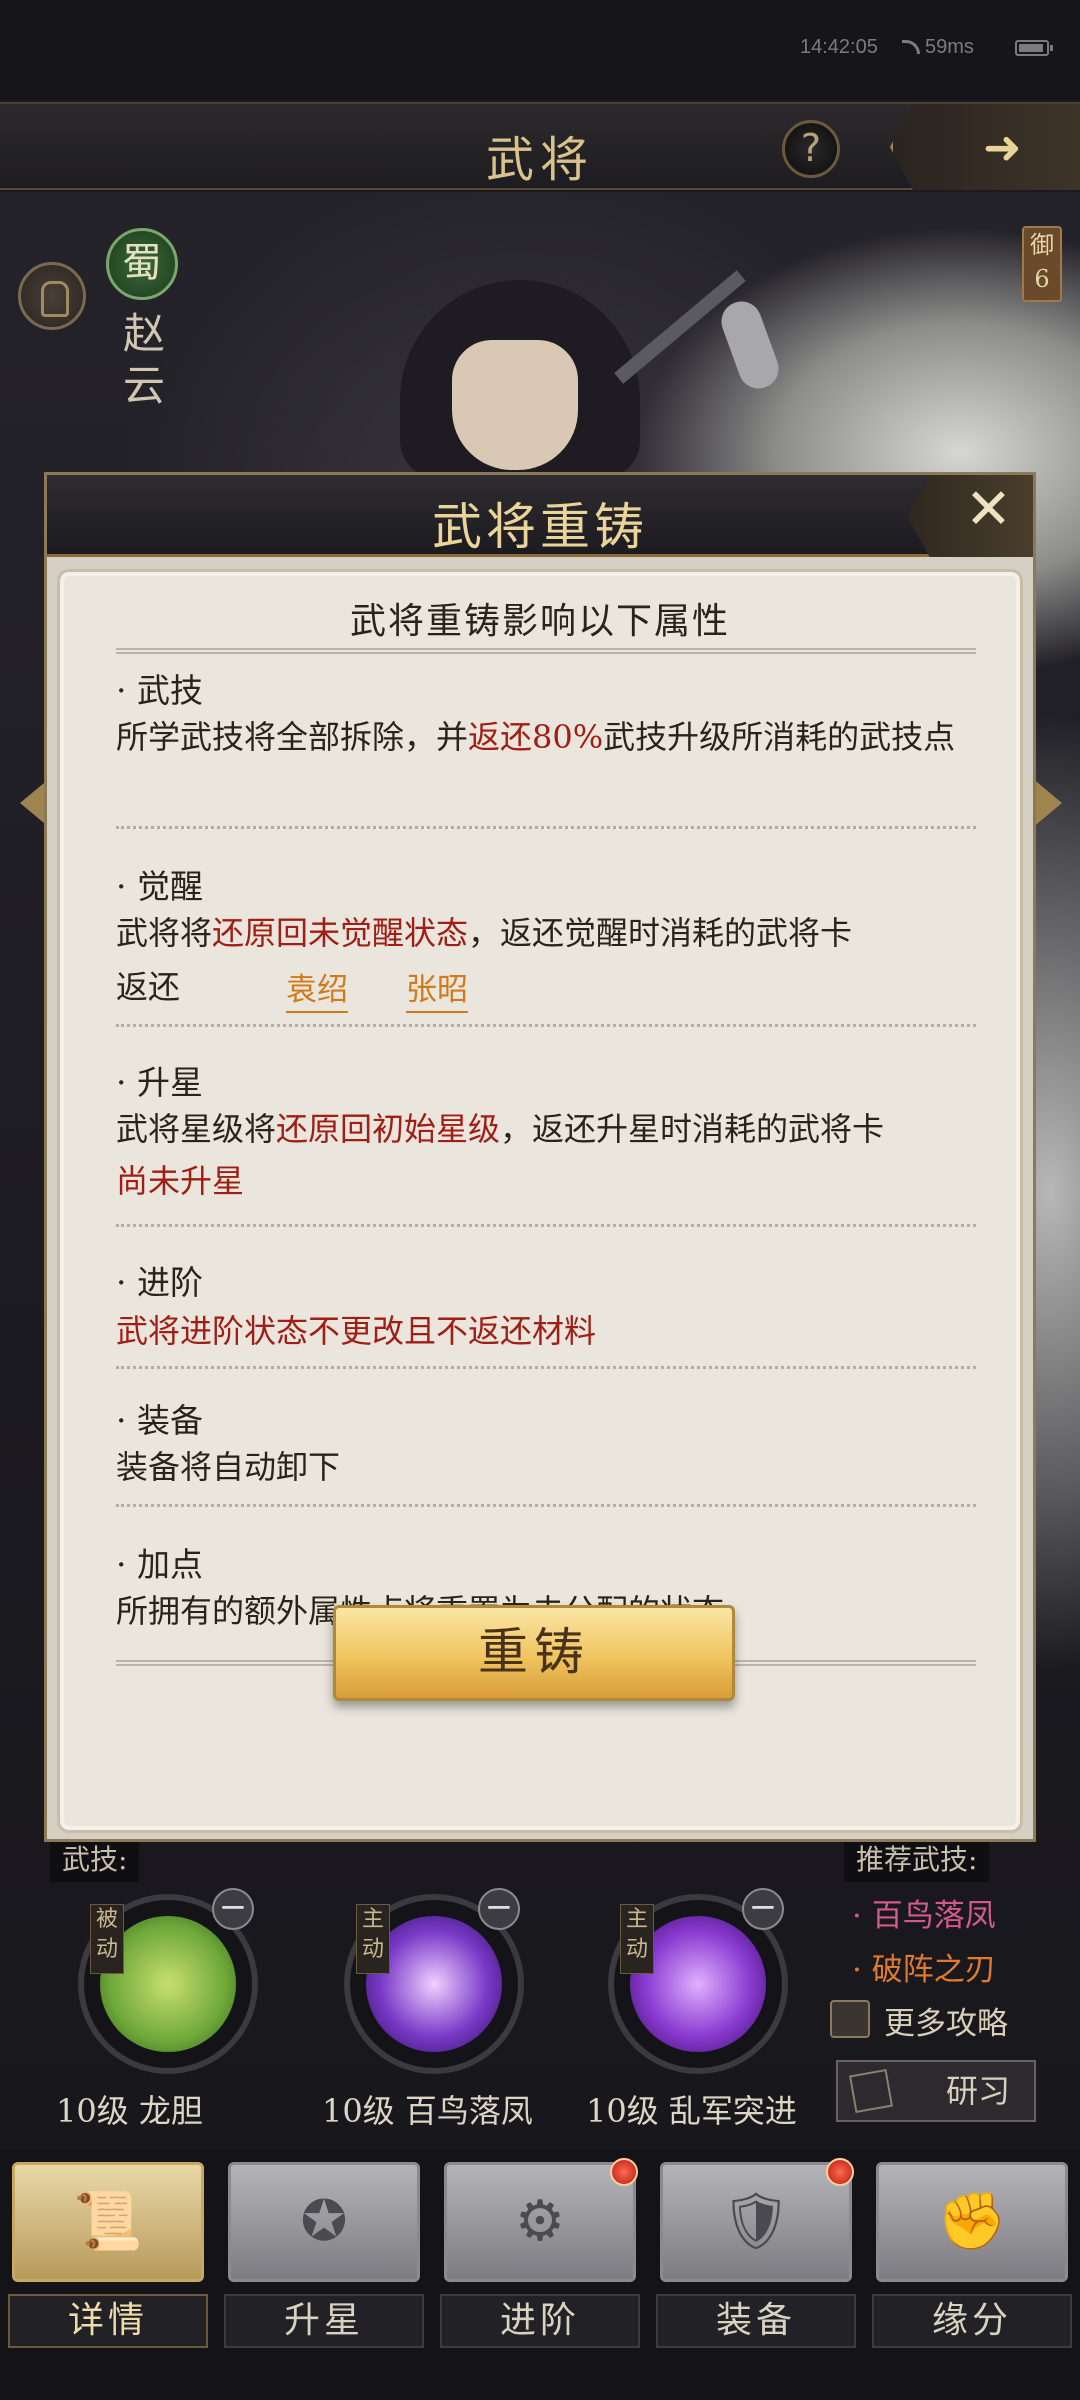 This screenshot has height=2400, width=1080. I want to click on skill-1-type: 被动, so click(107, 1939).